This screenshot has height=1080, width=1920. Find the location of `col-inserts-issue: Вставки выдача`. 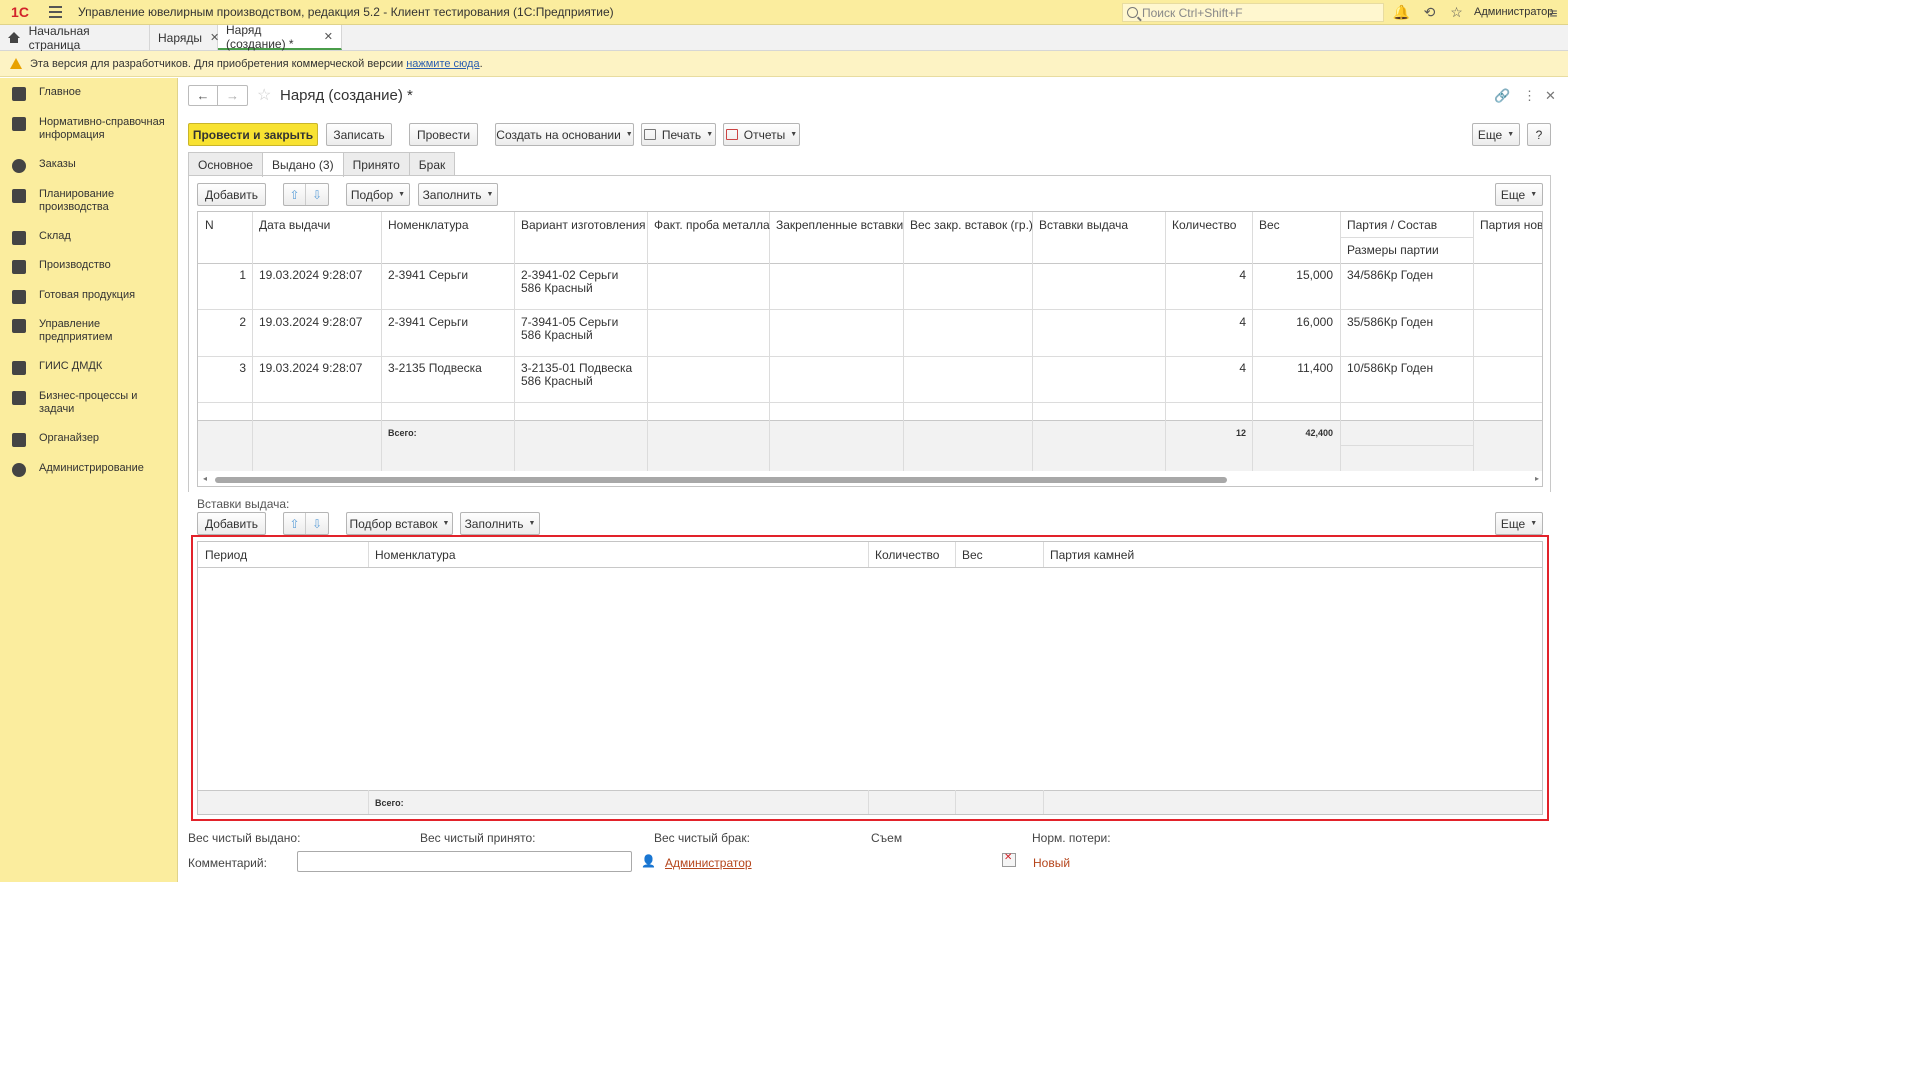

col-inserts-issue: Вставки выдача is located at coordinates (1083, 225).